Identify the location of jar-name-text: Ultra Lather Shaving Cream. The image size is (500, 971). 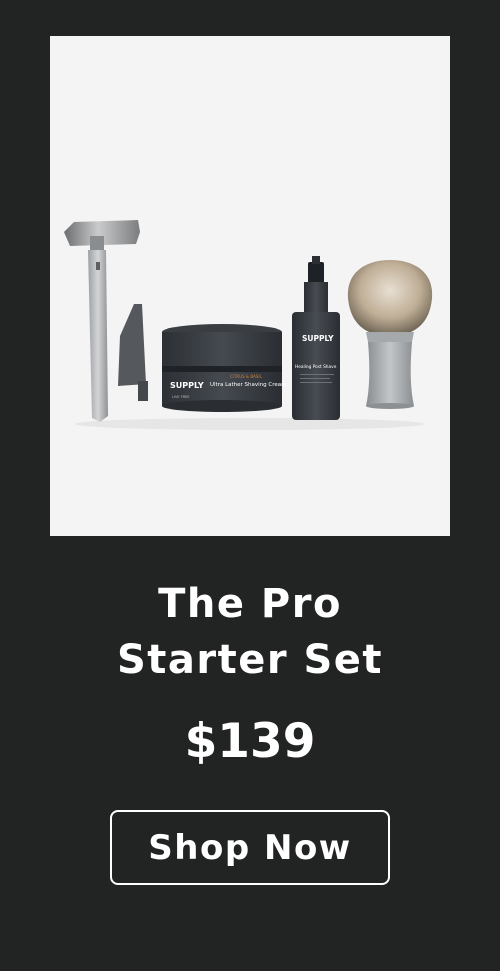
(248, 385).